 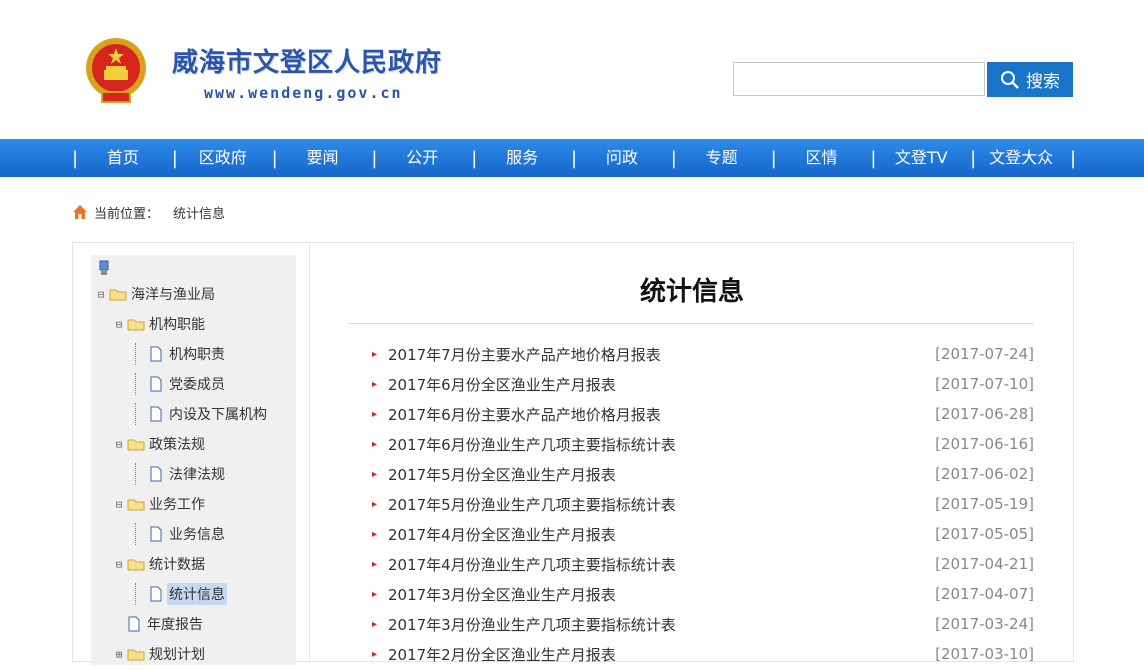 What do you see at coordinates (984, 534) in the screenshot?
I see `news-date: [2017-05-05]` at bounding box center [984, 534].